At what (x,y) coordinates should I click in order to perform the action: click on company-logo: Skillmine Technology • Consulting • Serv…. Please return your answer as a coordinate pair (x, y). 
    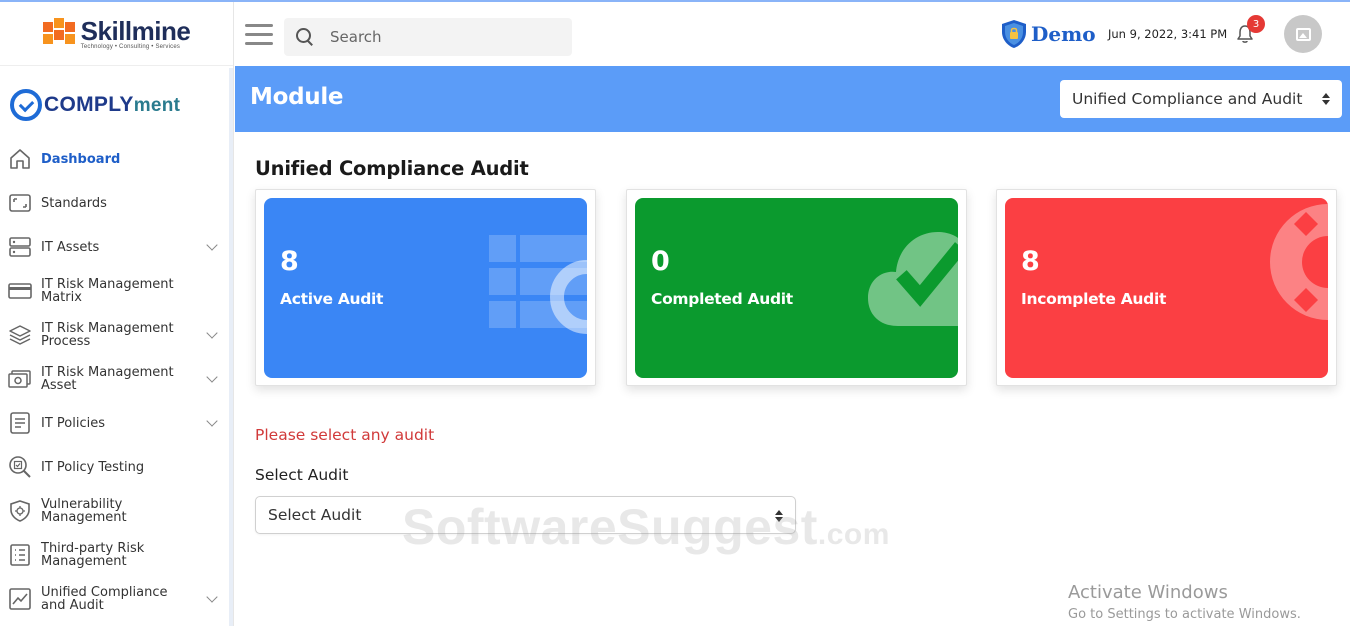
    Looking at the image, I should click on (116, 34).